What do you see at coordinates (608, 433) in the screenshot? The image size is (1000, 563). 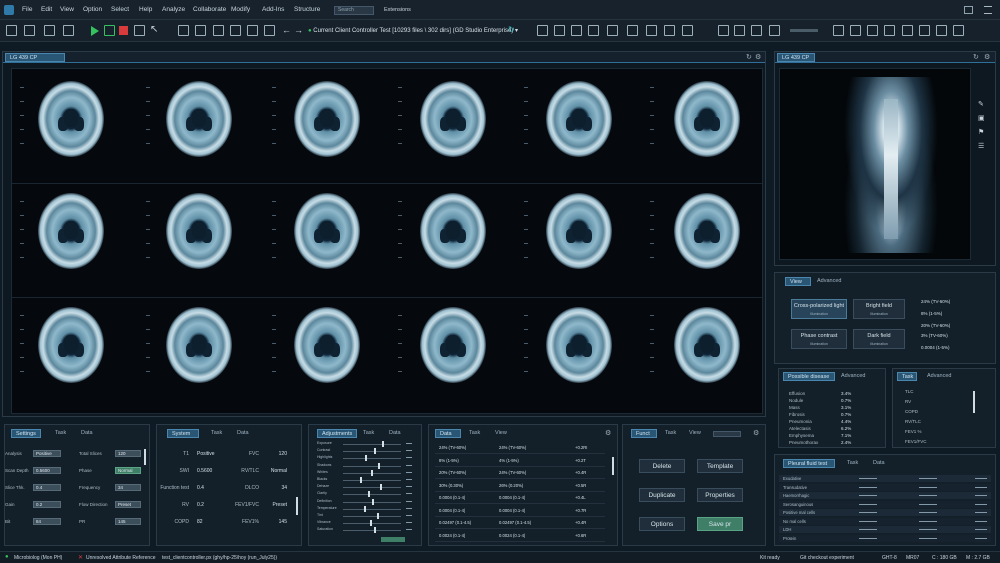 I see `settings-icon: ⚙` at bounding box center [608, 433].